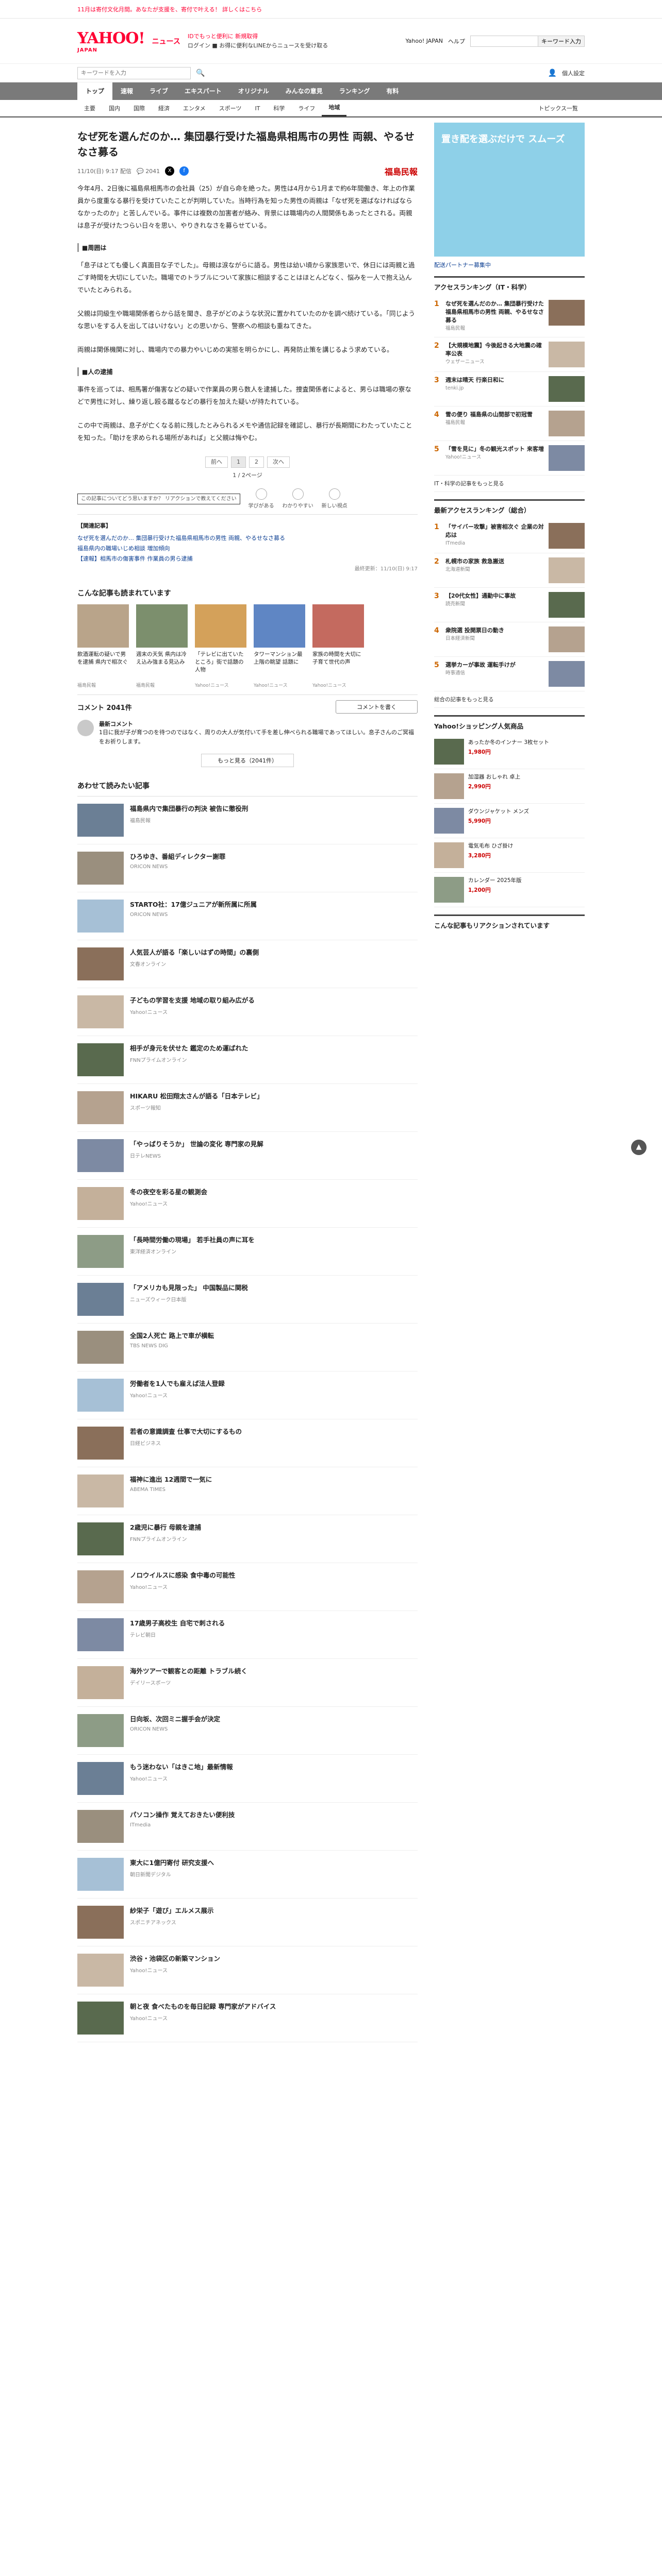 This screenshot has width=662, height=2576. What do you see at coordinates (559, 108) in the screenshot?
I see `topics-list-link: トピックス一覧` at bounding box center [559, 108].